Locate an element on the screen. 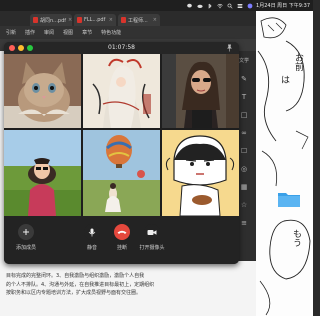 The height and width of the screenshot is (316, 320). menu-item: 视图 is located at coordinates (68, 32).